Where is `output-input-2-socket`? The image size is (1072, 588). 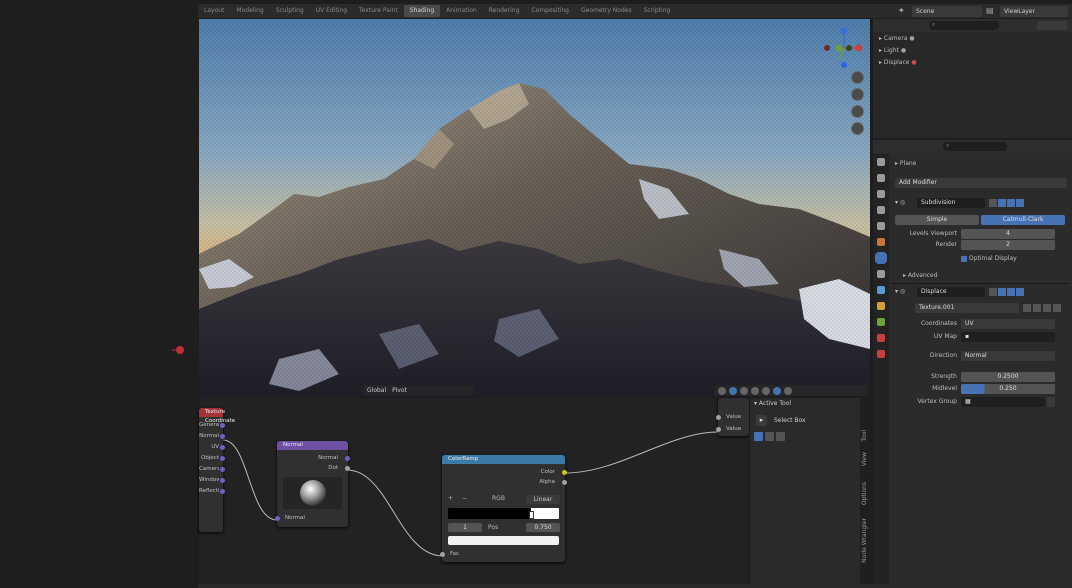 output-input-2-socket is located at coordinates (718, 429).